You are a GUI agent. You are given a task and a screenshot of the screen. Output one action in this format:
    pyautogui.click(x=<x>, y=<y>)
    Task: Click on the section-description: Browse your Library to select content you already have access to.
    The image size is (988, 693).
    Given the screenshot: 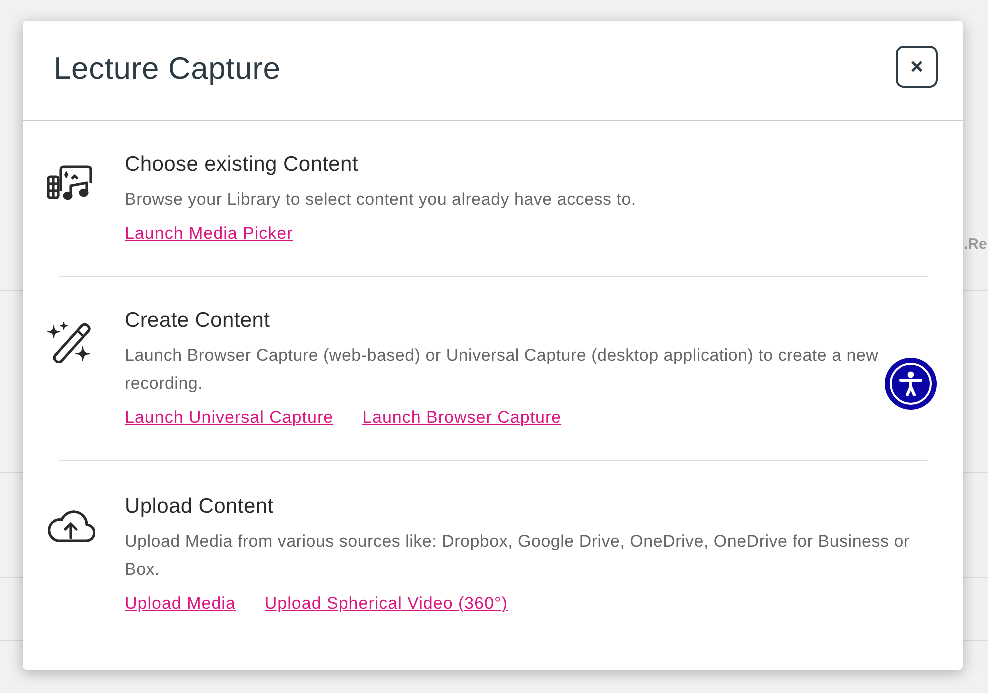 What is the action you would take?
    pyautogui.click(x=380, y=199)
    